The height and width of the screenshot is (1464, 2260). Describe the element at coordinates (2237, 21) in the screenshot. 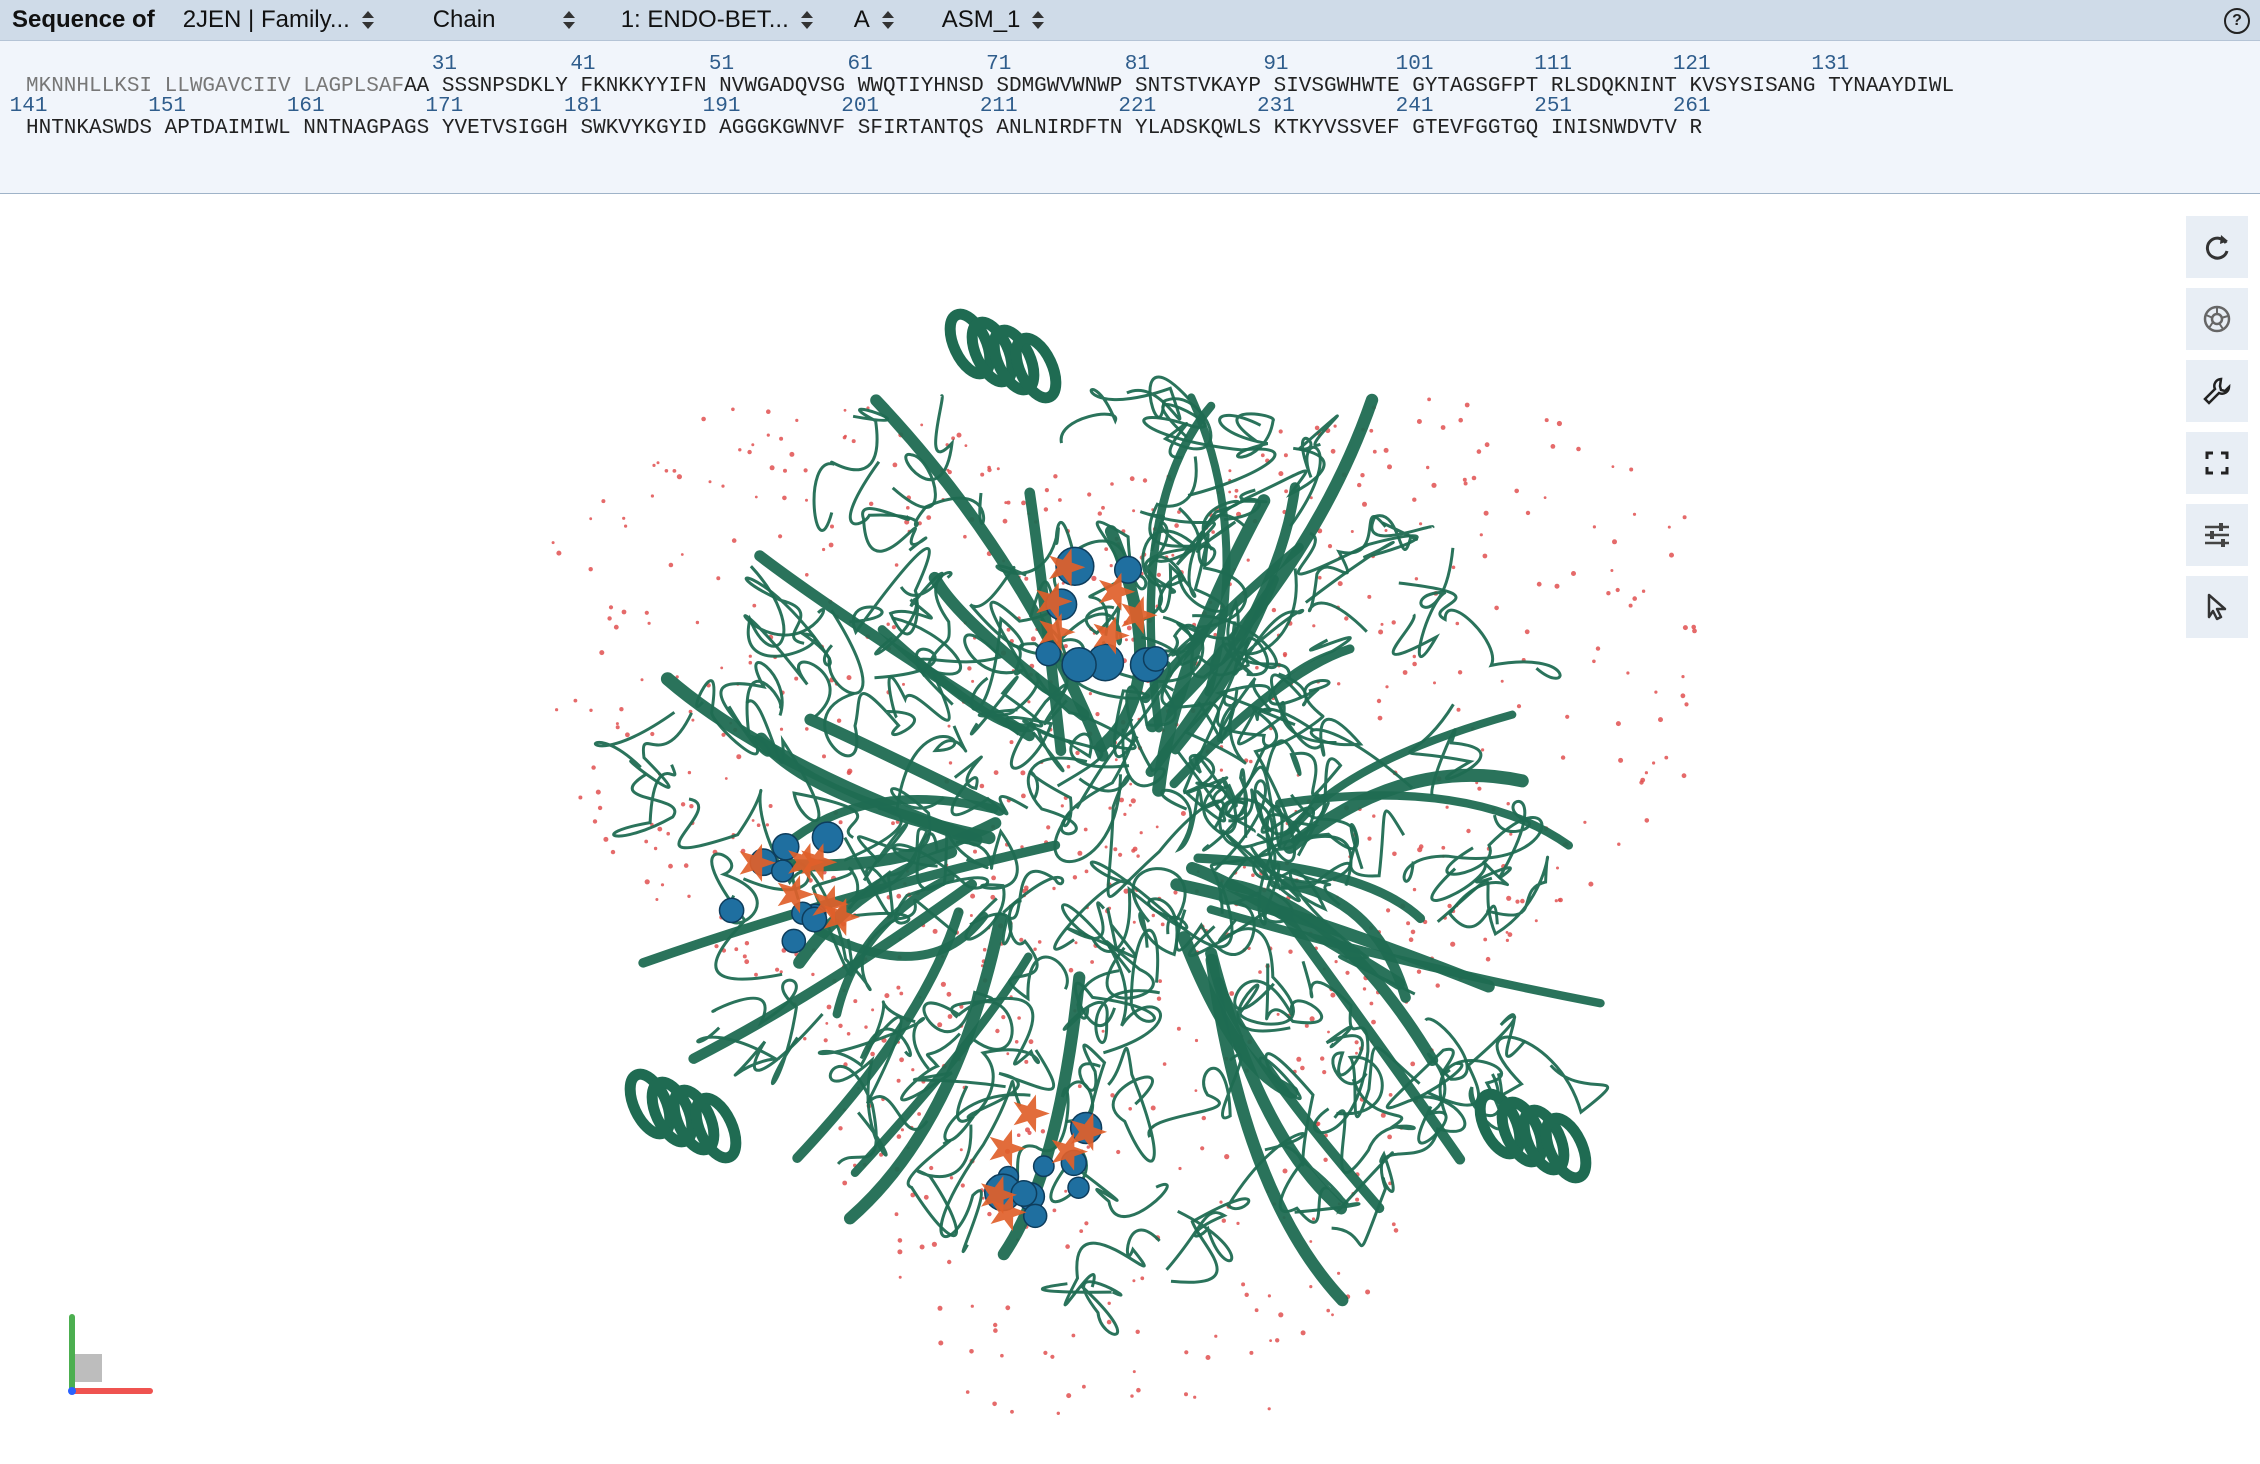

I see `help-icon: ?` at that location.